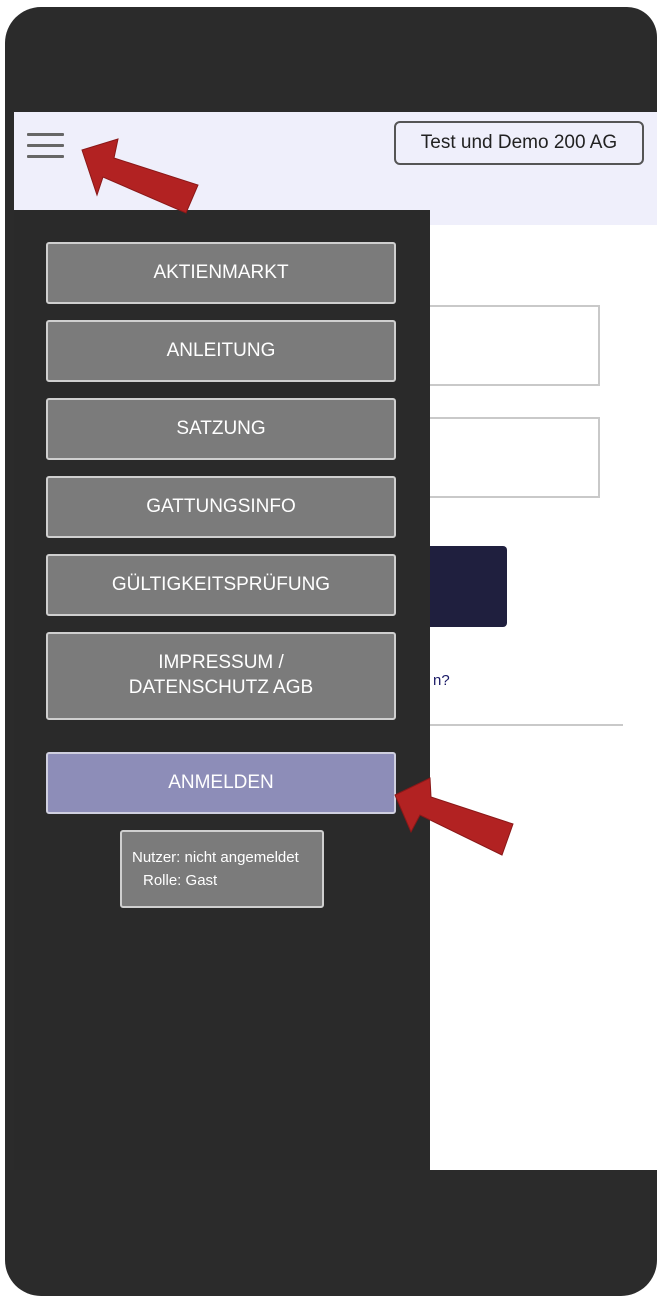 The image size is (657, 1296). What do you see at coordinates (221, 351) in the screenshot?
I see `menu-item-anleitung: ANLEITUNG` at bounding box center [221, 351].